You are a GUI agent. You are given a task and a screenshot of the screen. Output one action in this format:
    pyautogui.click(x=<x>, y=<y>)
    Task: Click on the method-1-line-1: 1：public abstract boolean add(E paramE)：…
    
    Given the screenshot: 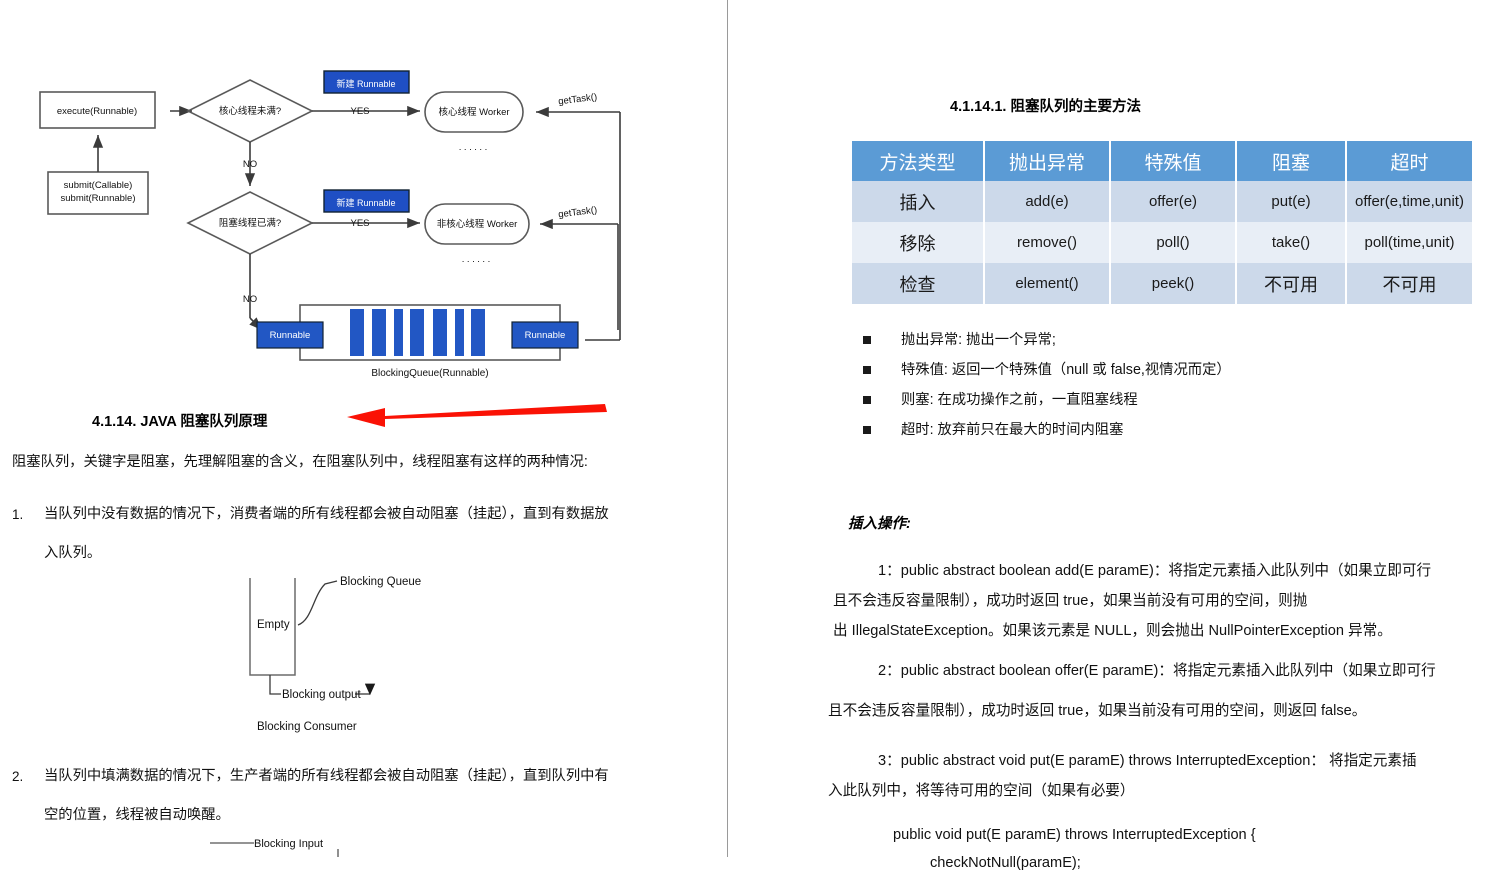 What is the action you would take?
    pyautogui.click(x=1155, y=571)
    